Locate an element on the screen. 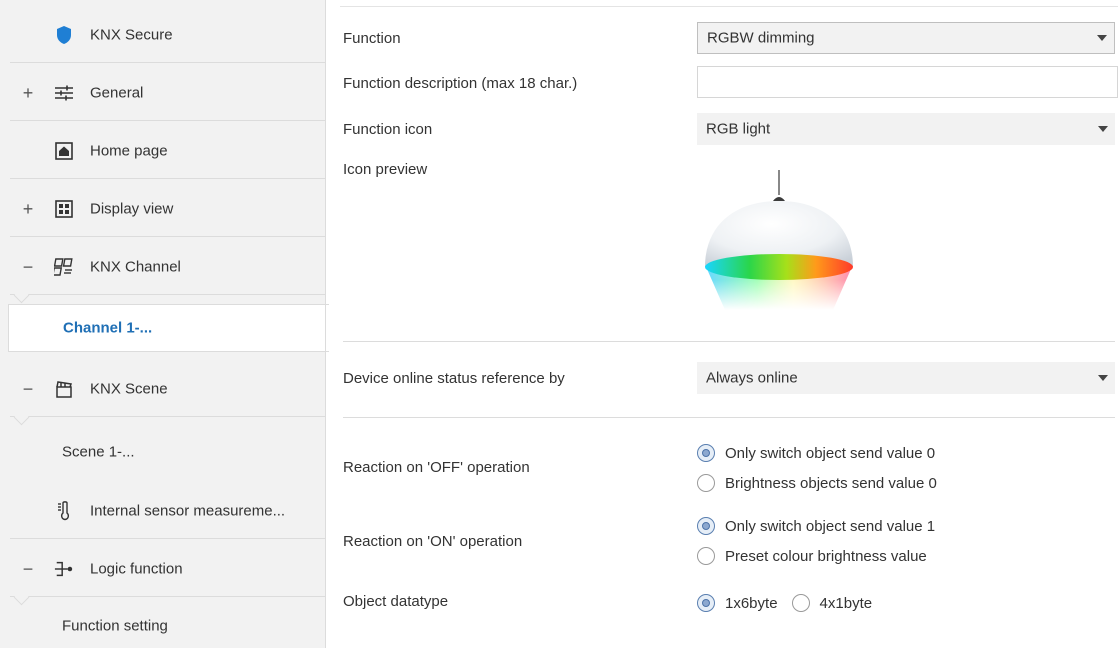  function-icon-select: RGB light is located at coordinates (906, 129).